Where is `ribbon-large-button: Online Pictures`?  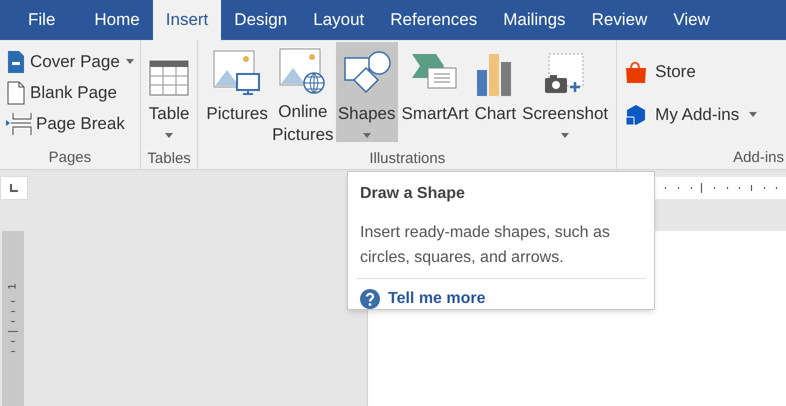
ribbon-large-button: Online Pictures is located at coordinates (303, 92).